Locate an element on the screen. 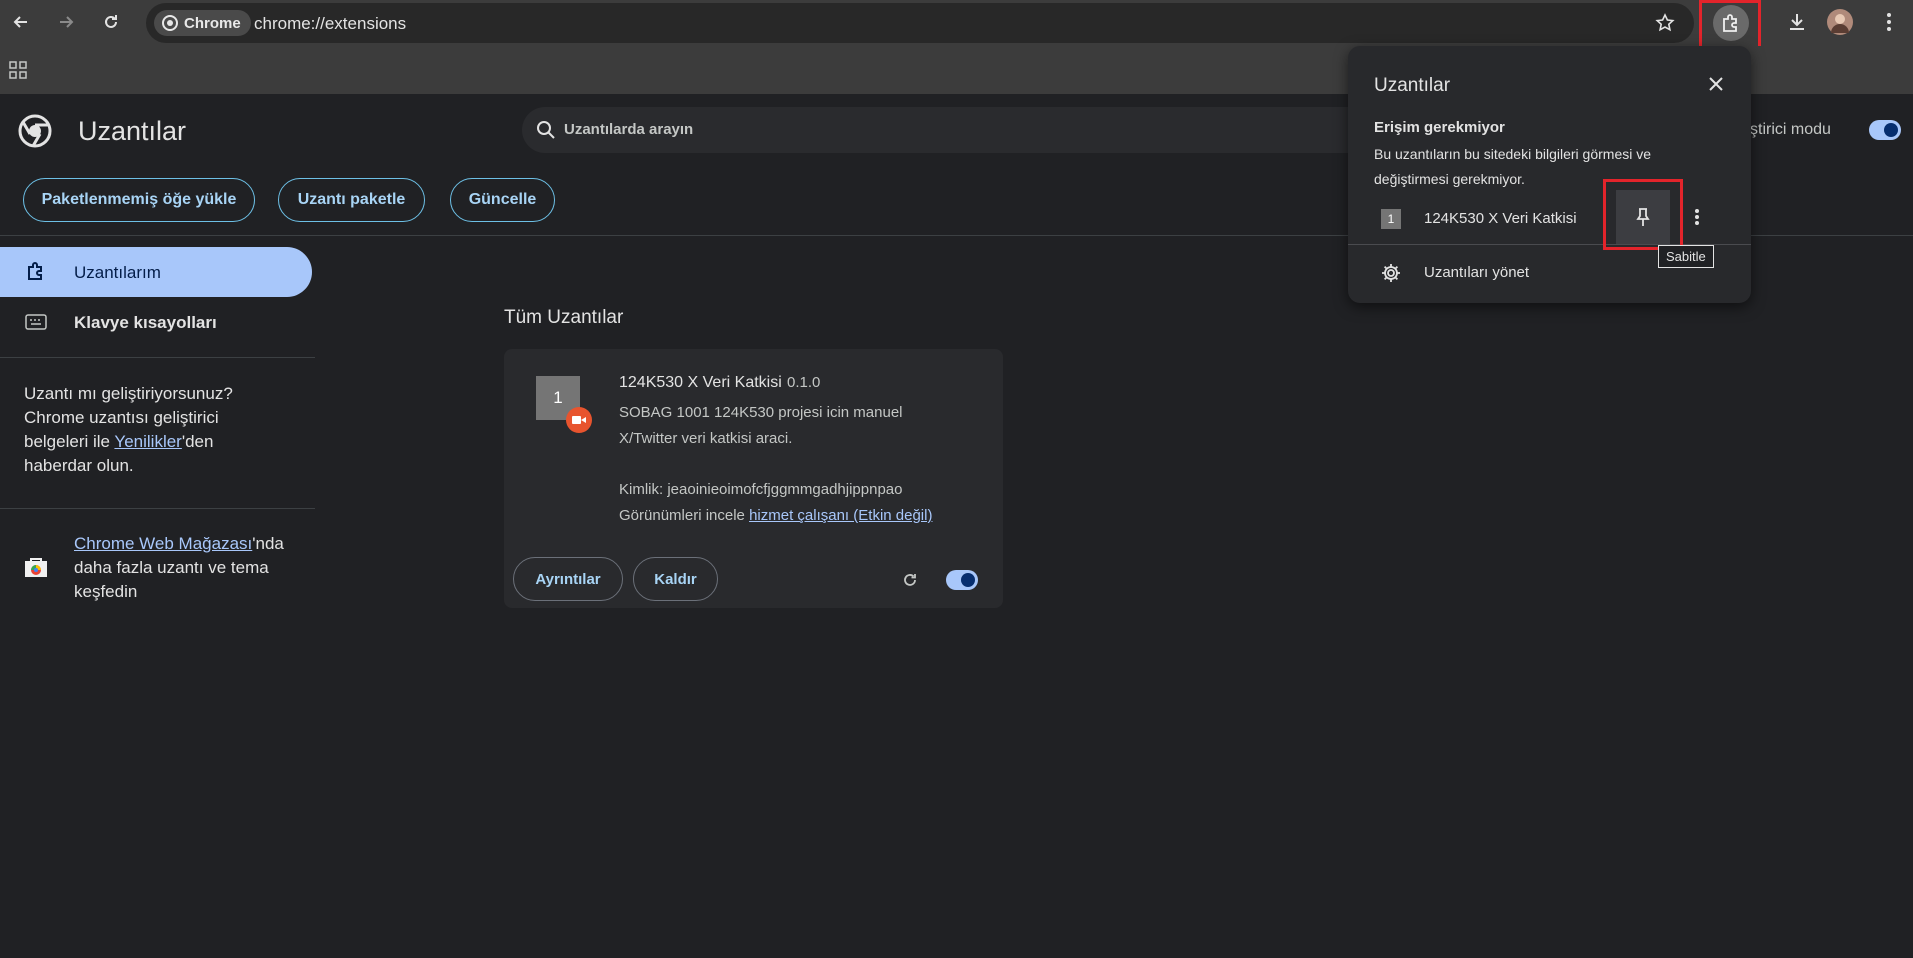  close-icon is located at coordinates (1716, 84).